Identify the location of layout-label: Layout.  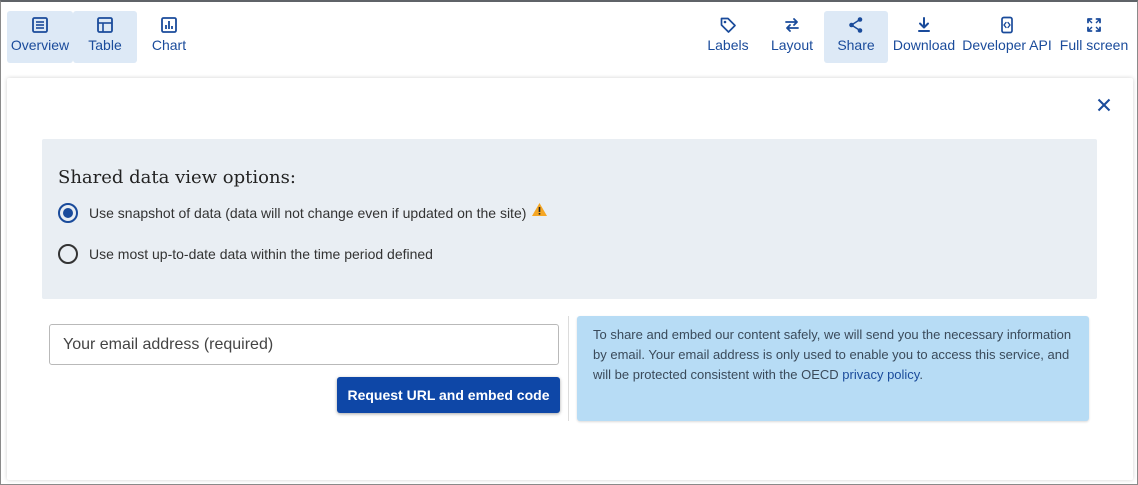
(792, 45).